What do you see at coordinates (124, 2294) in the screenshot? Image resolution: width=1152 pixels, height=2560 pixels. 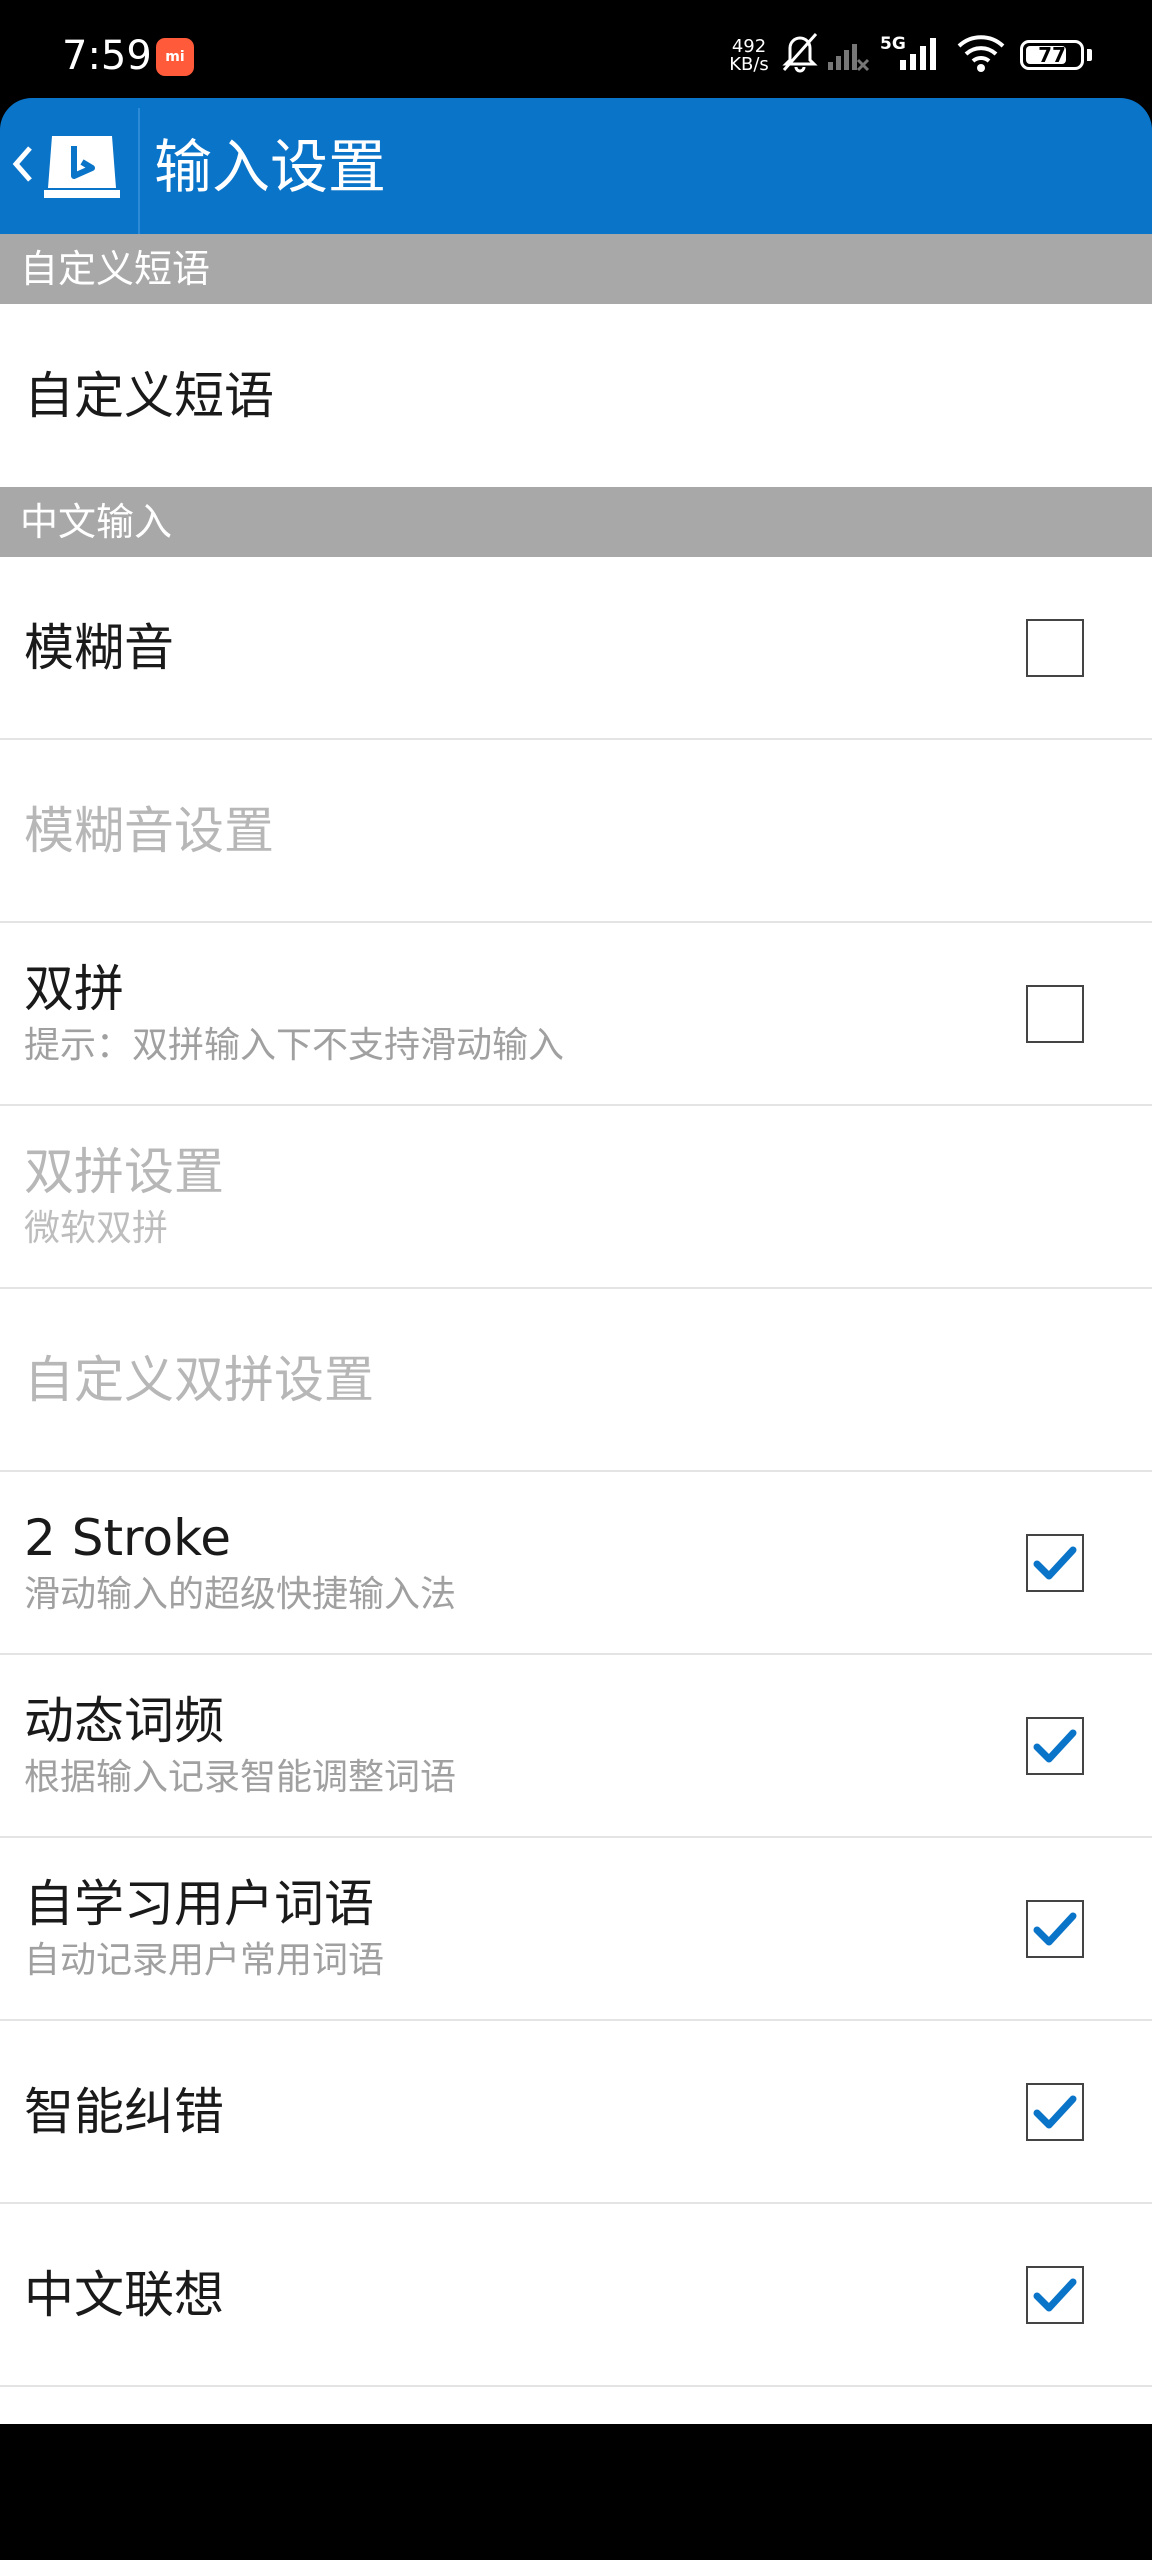 I see `setting-title: 中文联想` at bounding box center [124, 2294].